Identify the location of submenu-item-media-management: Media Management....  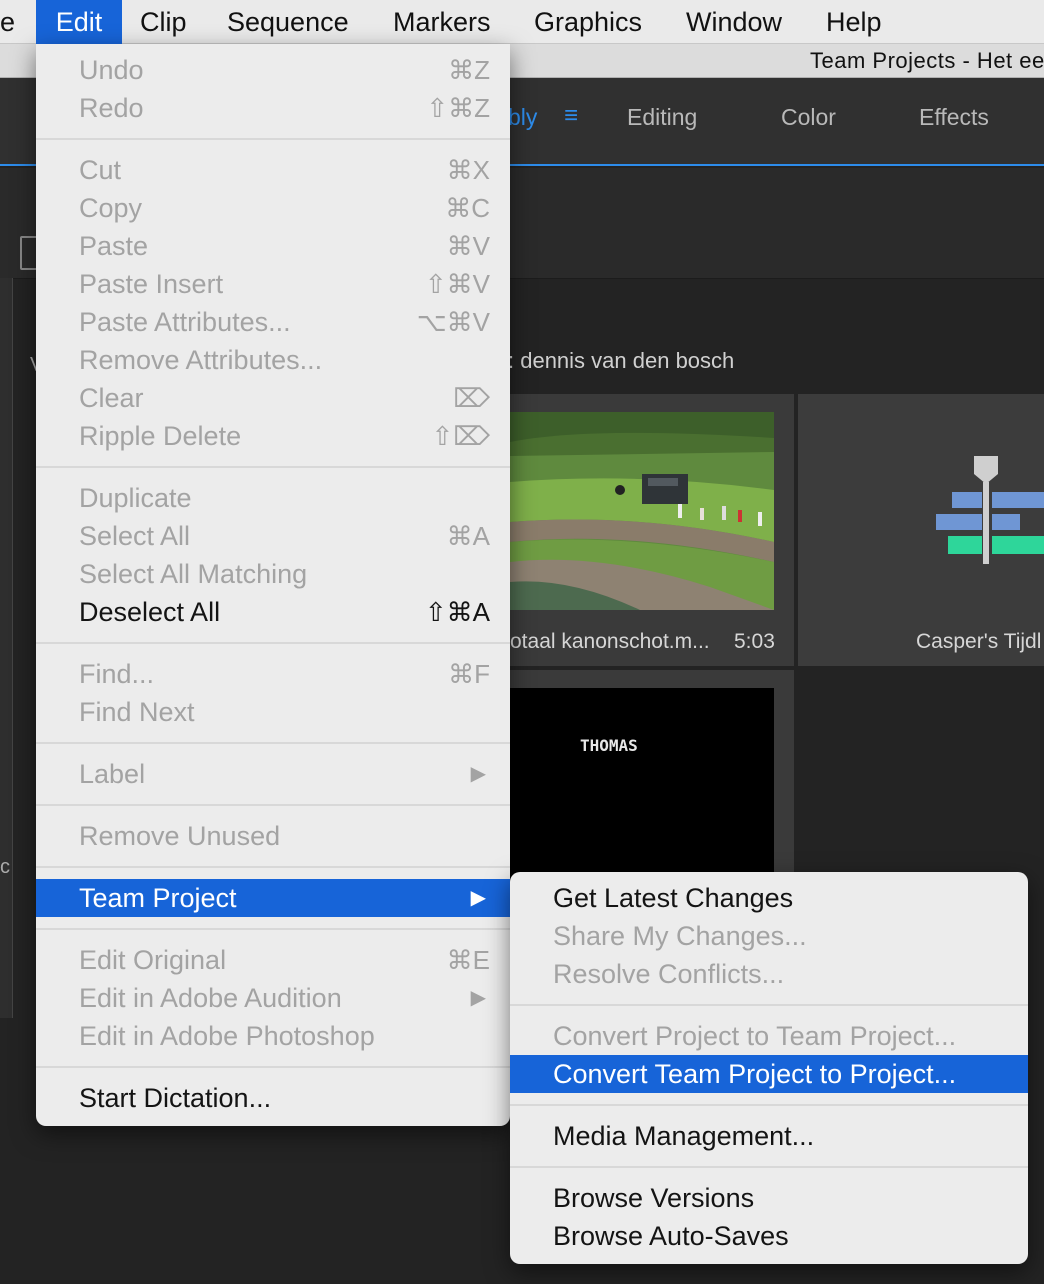
(769, 1136).